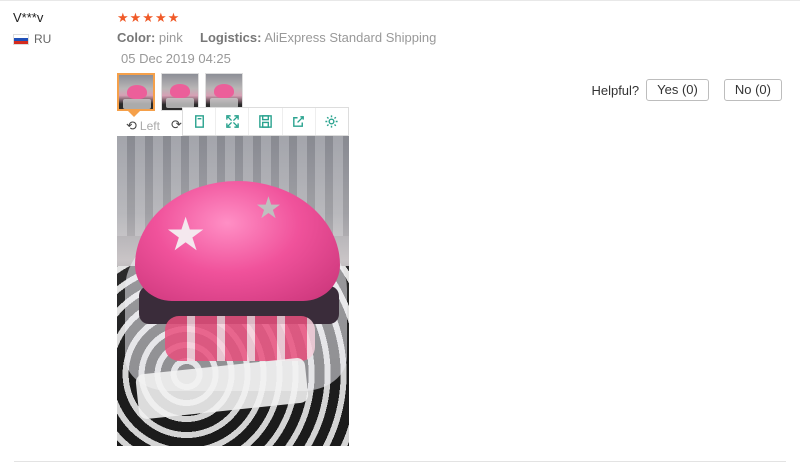  Describe the element at coordinates (677, 90) in the screenshot. I see `helpful-yes-button: Yes (0)` at that location.